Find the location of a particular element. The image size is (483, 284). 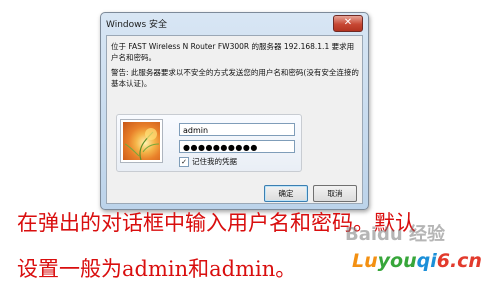

site-watermark-part: you is located at coordinates (397, 261).